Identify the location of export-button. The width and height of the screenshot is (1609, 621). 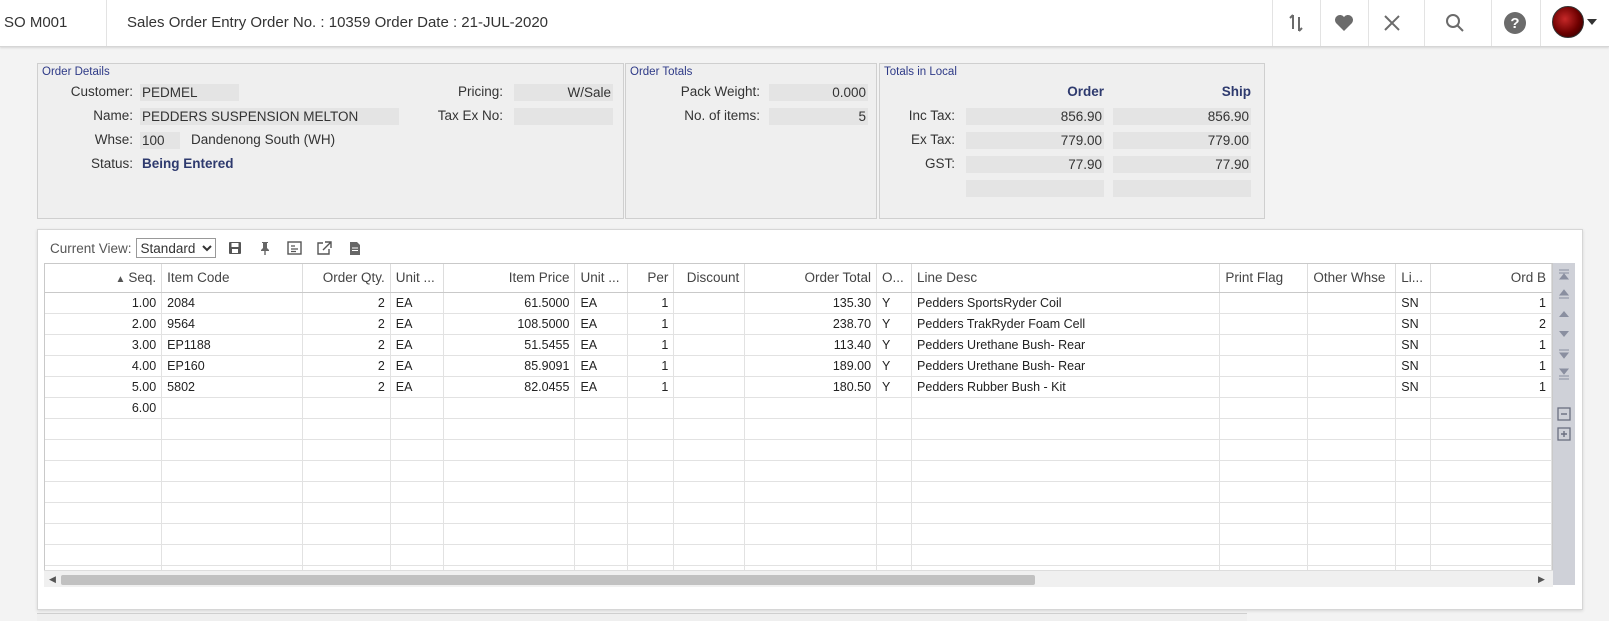
(295, 248).